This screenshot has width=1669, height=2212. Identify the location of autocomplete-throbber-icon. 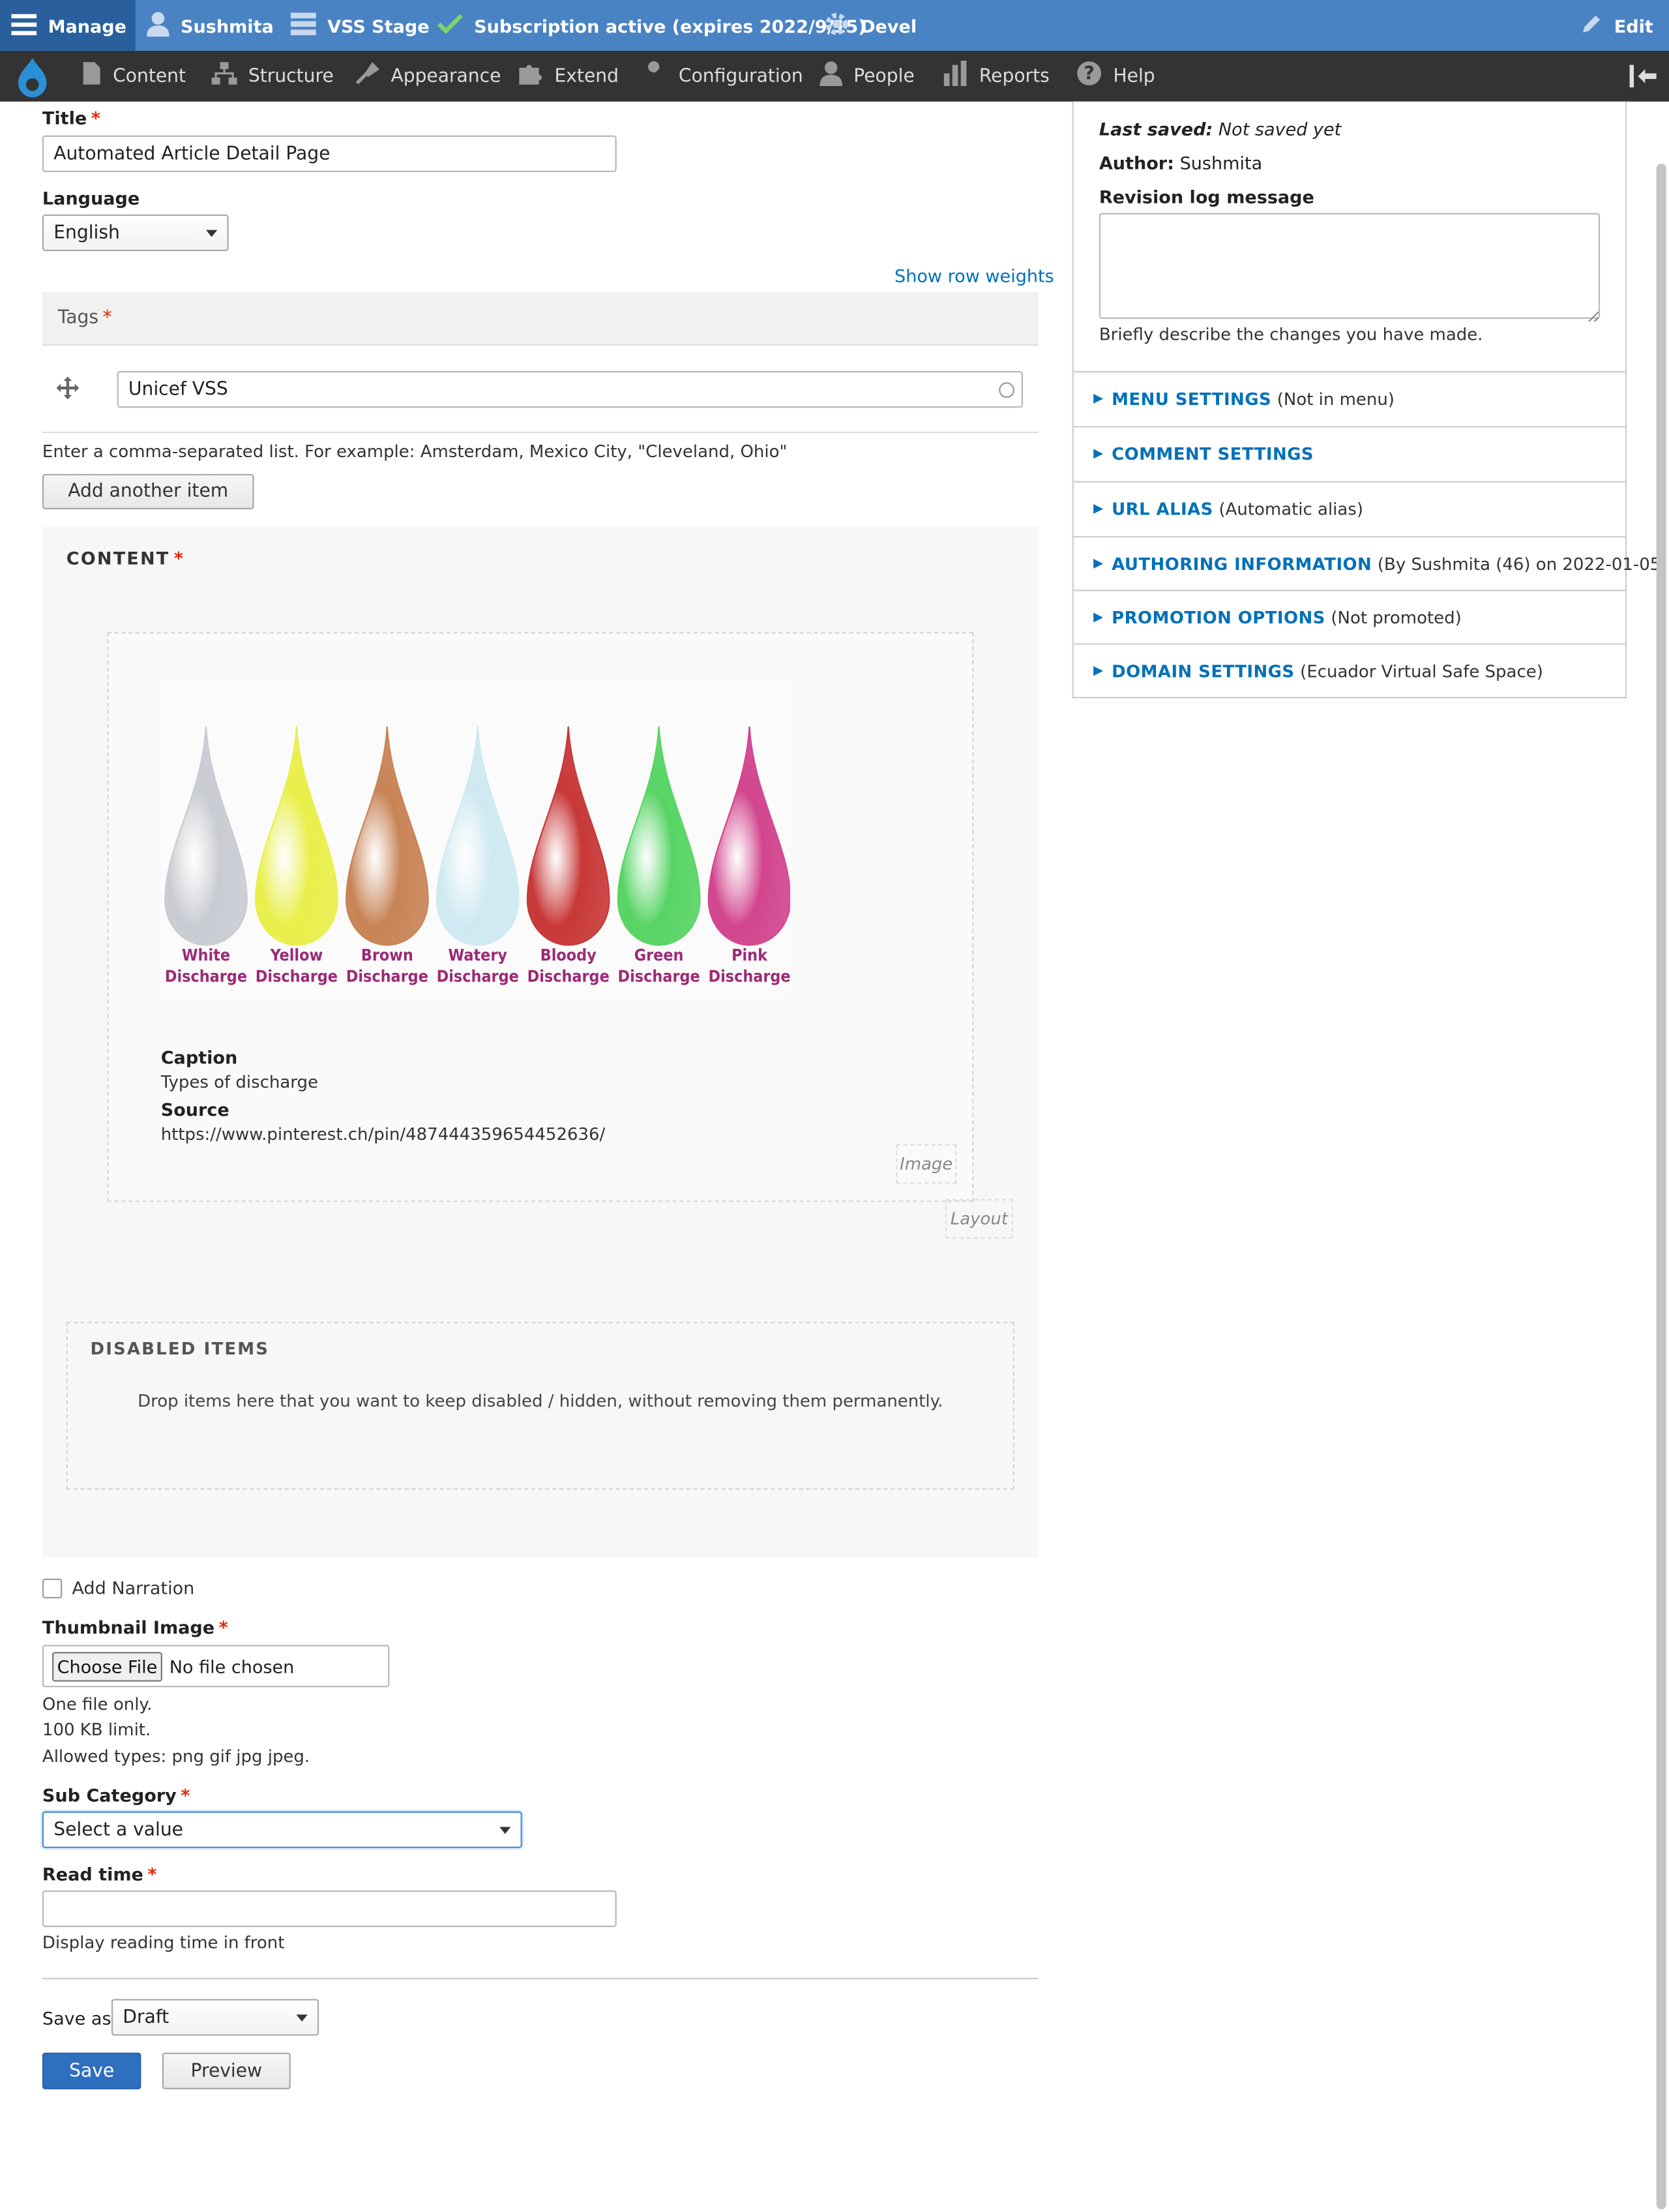
(1006, 390).